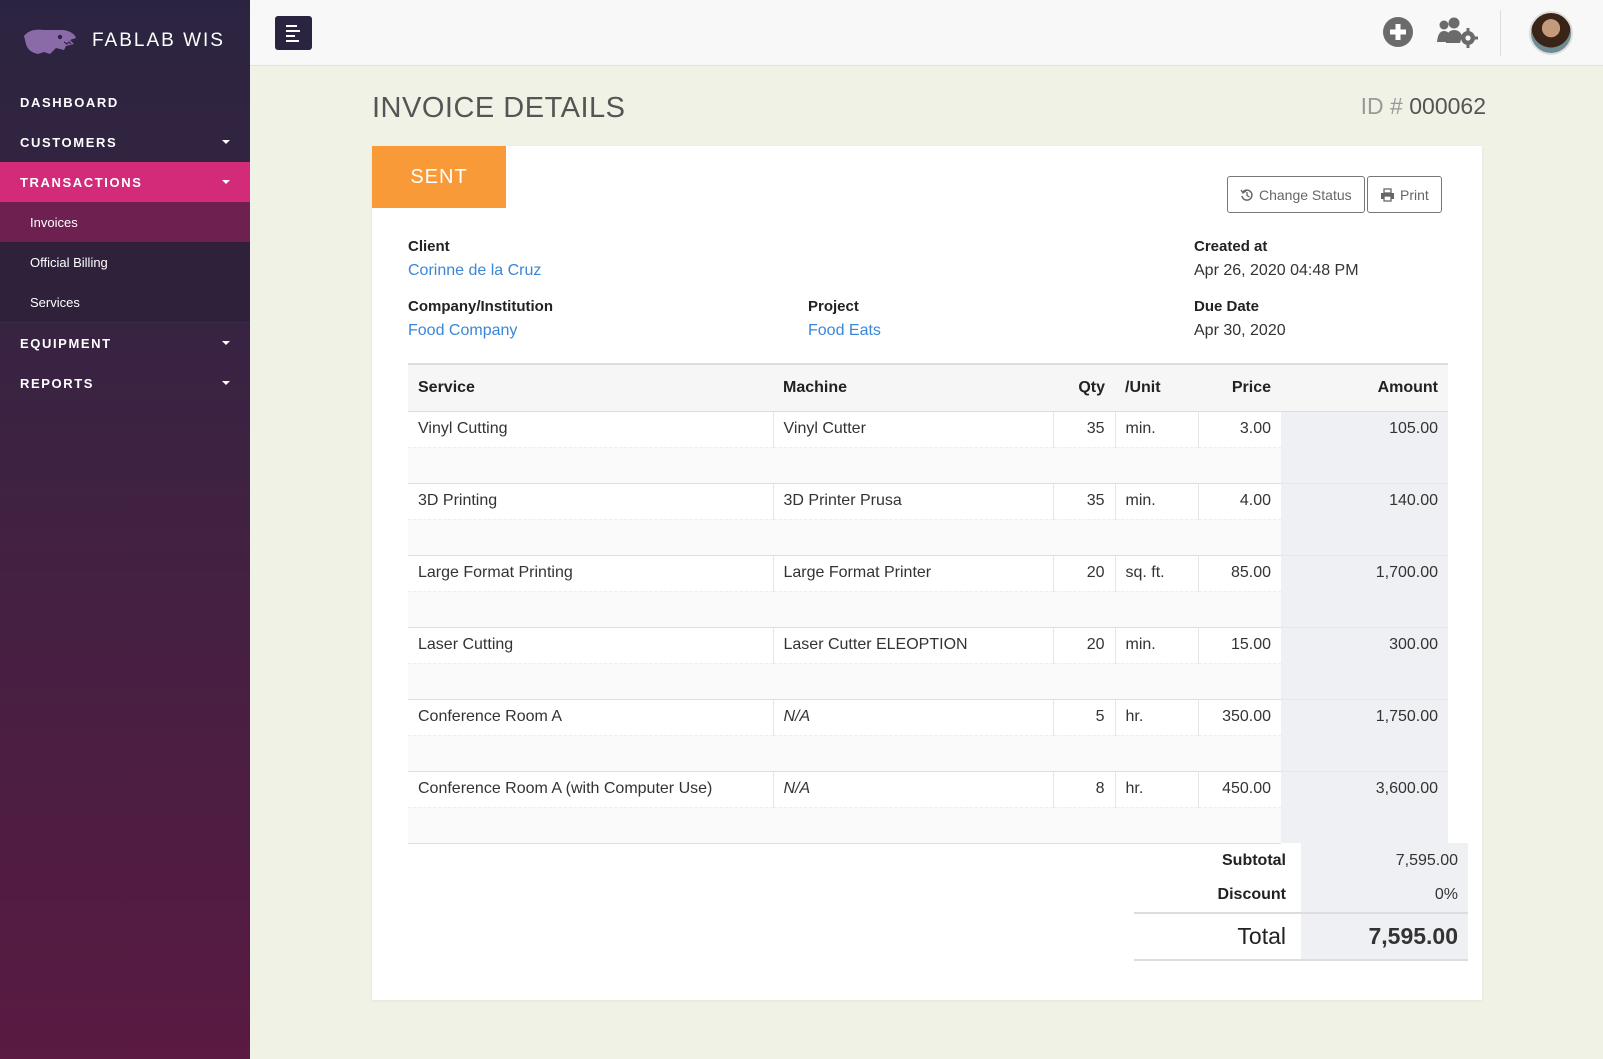  Describe the element at coordinates (1217, 936) in the screenshot. I see `total-label: Total` at that location.